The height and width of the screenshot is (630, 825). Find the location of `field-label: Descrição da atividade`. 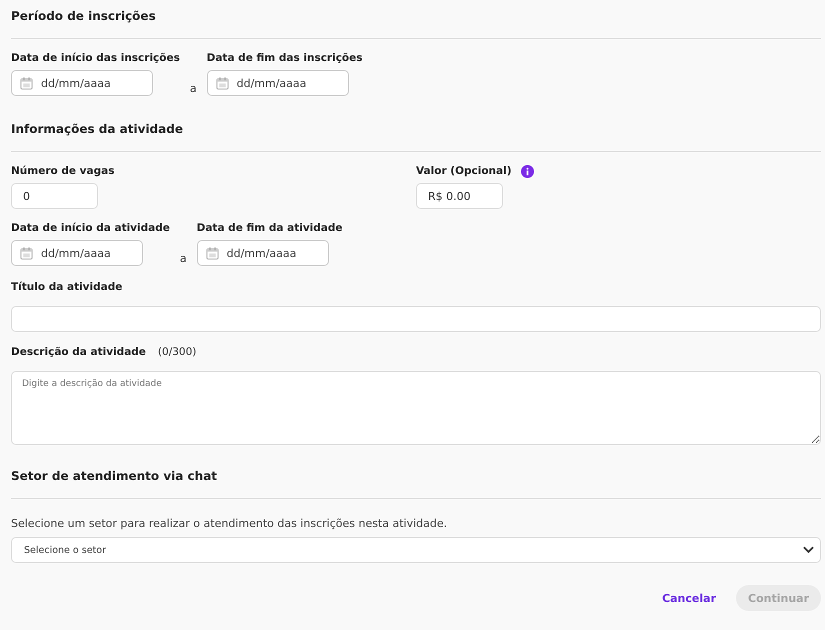

field-label: Descrição da atividade is located at coordinates (78, 352).